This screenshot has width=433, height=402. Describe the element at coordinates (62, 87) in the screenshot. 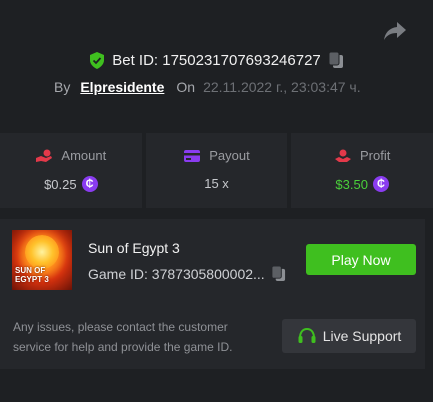

I see `by-label: By` at that location.